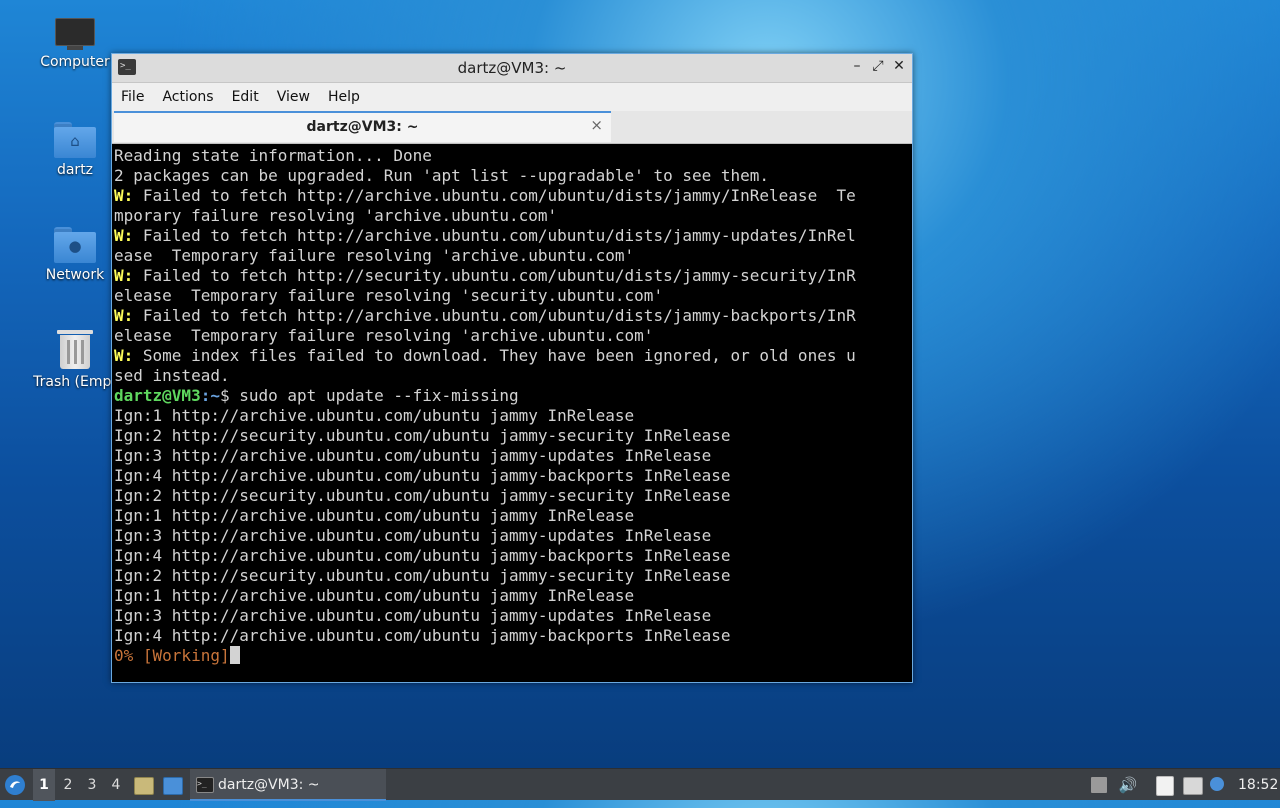 This screenshot has width=1280, height=808. I want to click on clipboard-icon, so click(1165, 786).